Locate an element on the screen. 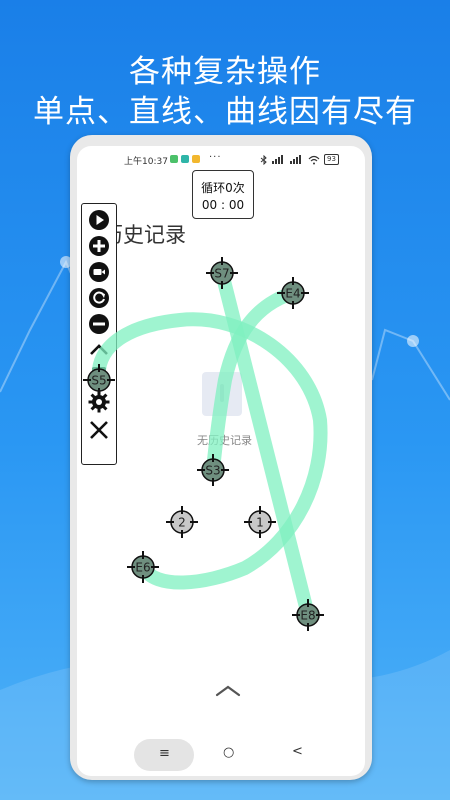  touch-point-marker: E8 is located at coordinates (308, 615).